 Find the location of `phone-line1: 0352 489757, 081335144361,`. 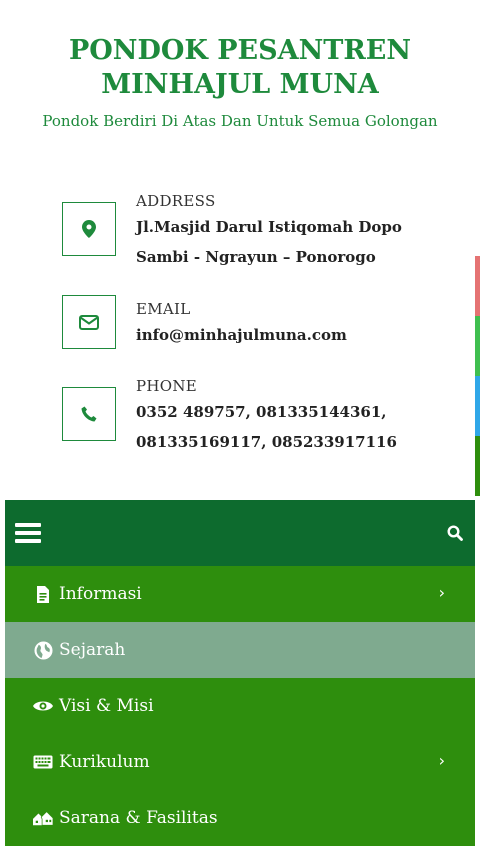

phone-line1: 0352 489757, 081335144361, is located at coordinates (301, 412).